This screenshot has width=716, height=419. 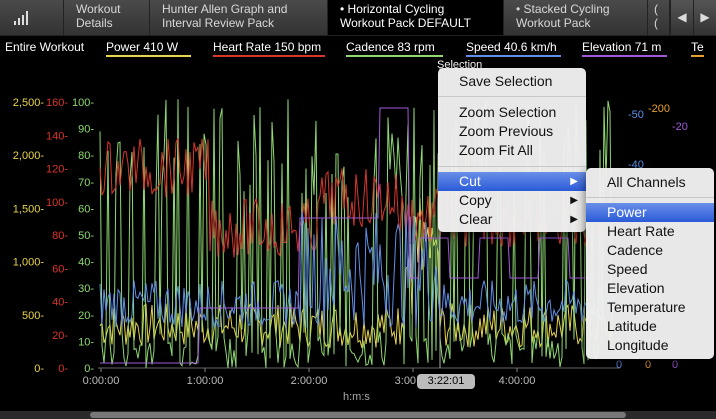 I want to click on legend-heart-rate: Heart Rate 150 bpm, so click(x=269, y=48).